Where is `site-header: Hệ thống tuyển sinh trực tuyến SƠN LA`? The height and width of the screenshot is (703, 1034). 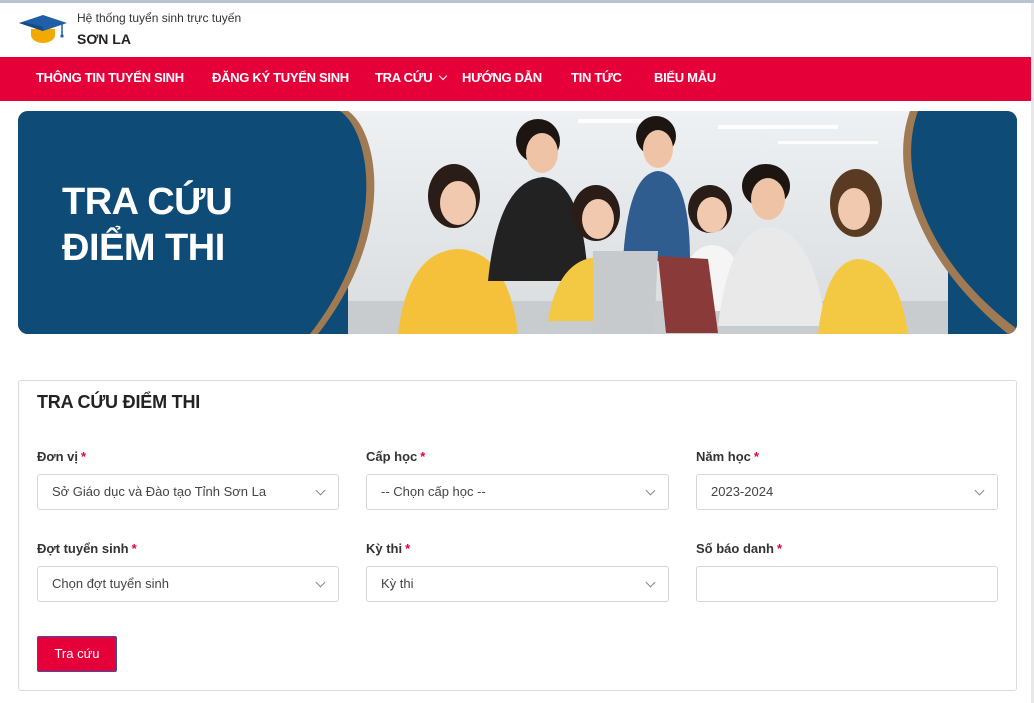
site-header: Hệ thống tuyển sinh trực tuyến SƠN LA is located at coordinates (517, 30).